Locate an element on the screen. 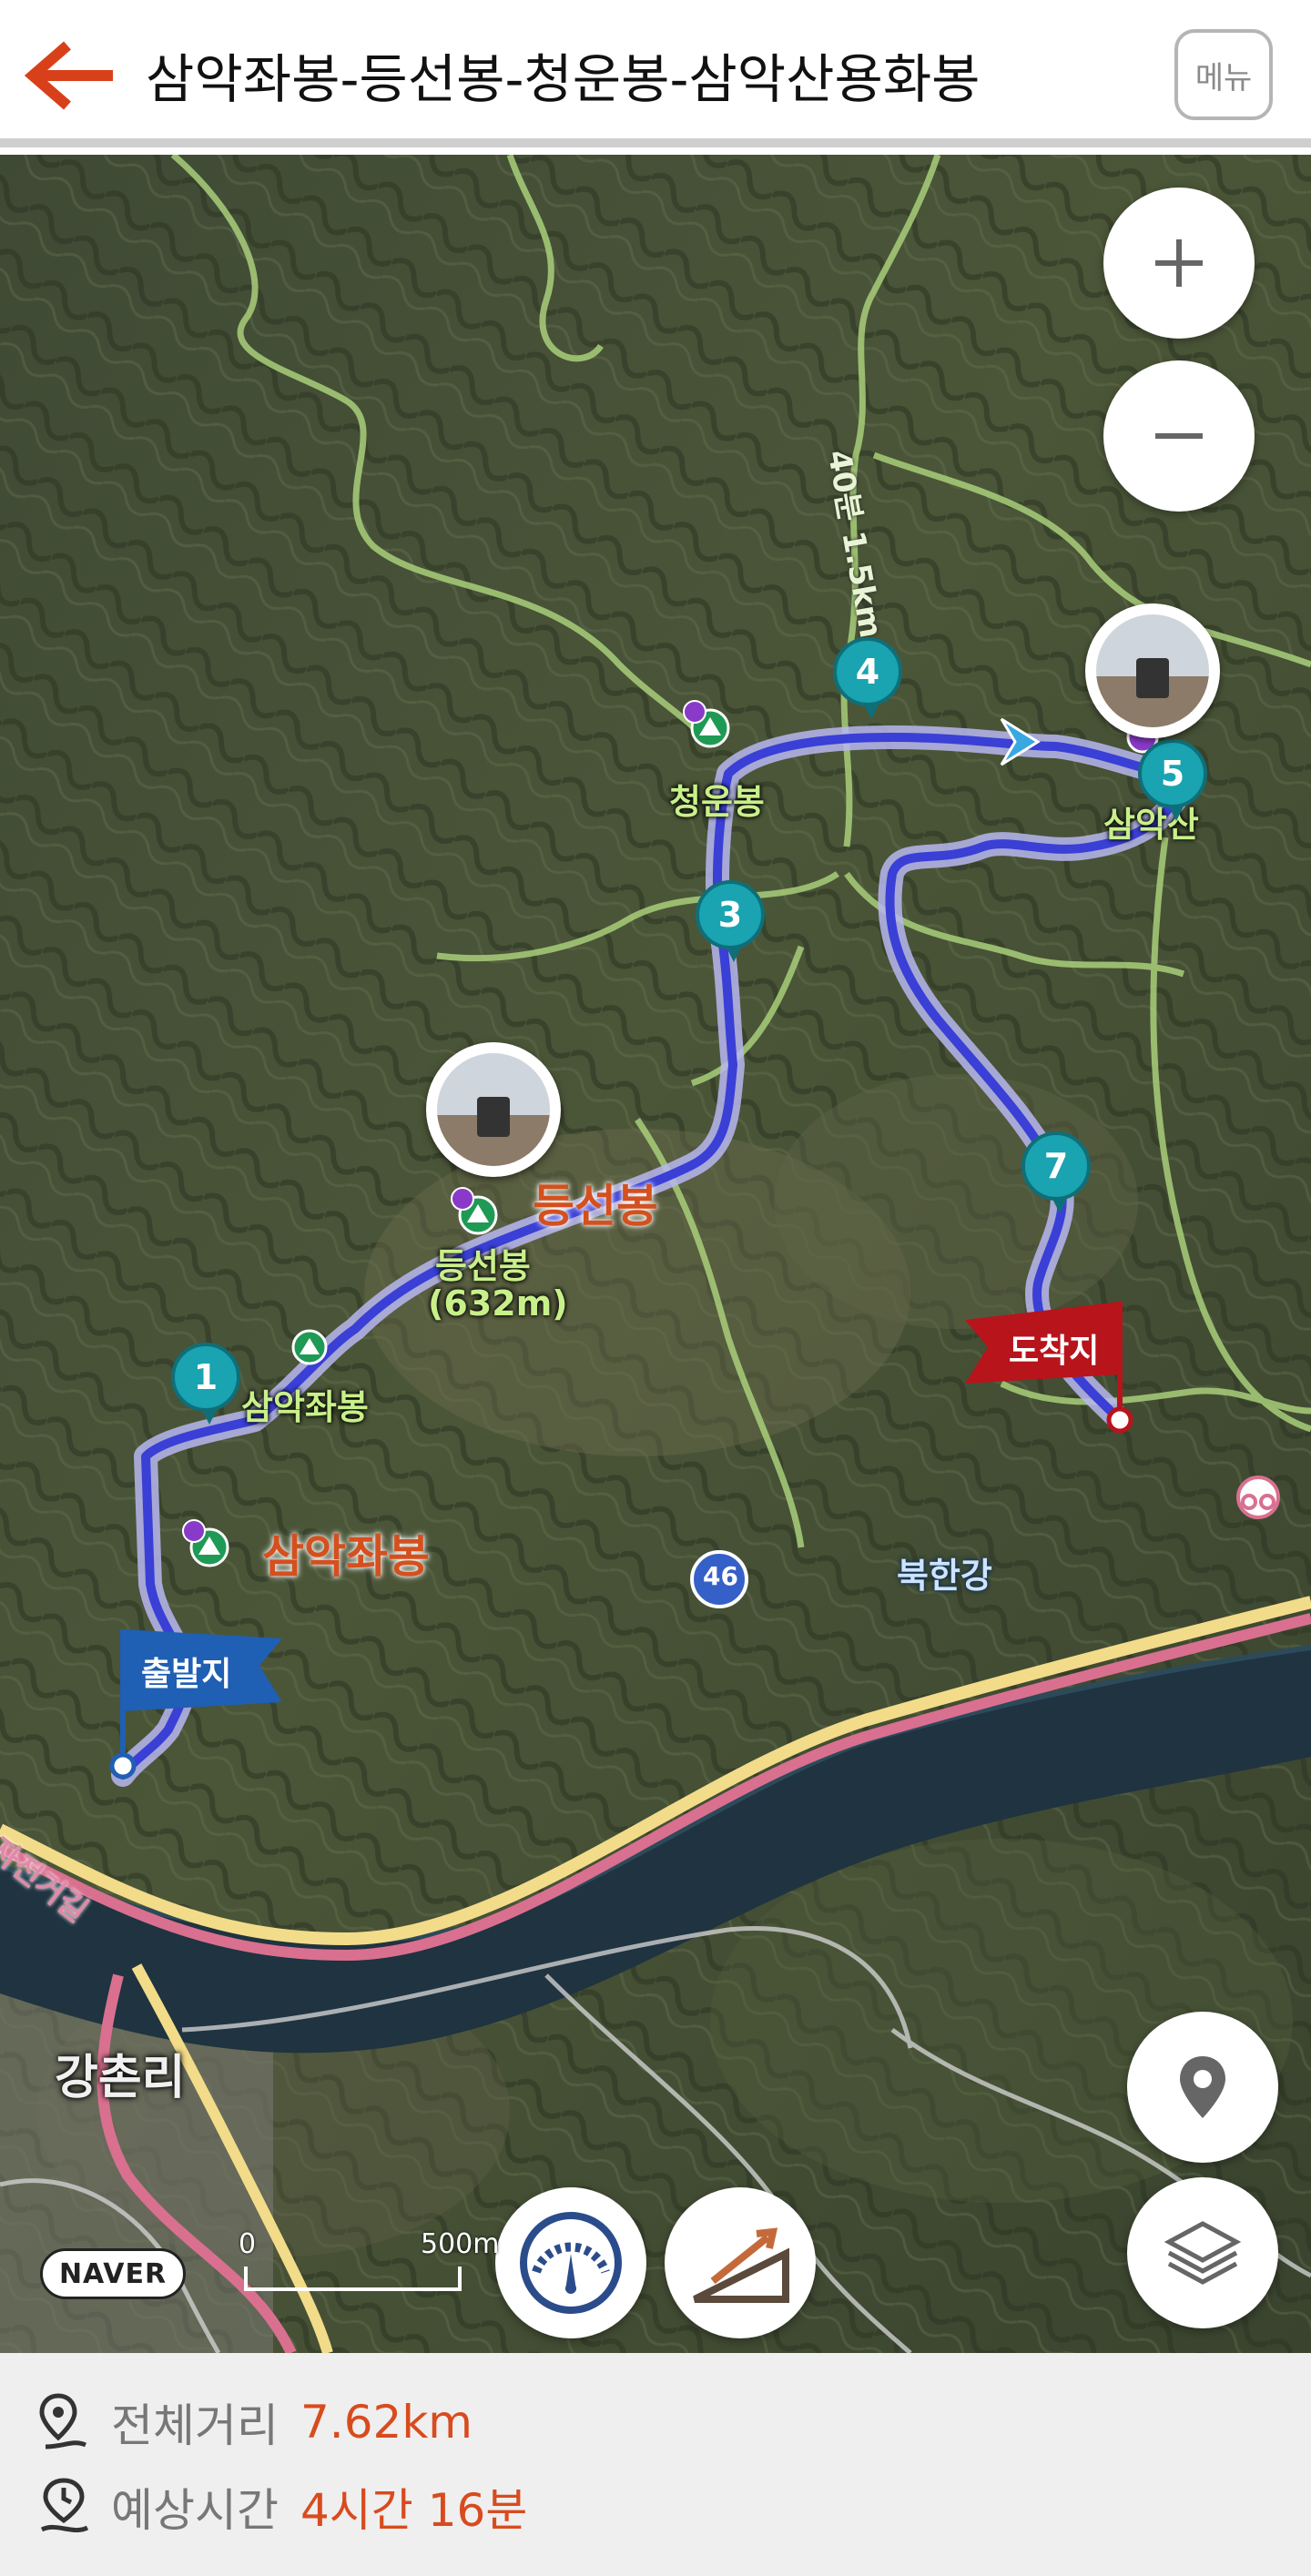 This screenshot has height=2576, width=1311. back-button is located at coordinates (72, 76).